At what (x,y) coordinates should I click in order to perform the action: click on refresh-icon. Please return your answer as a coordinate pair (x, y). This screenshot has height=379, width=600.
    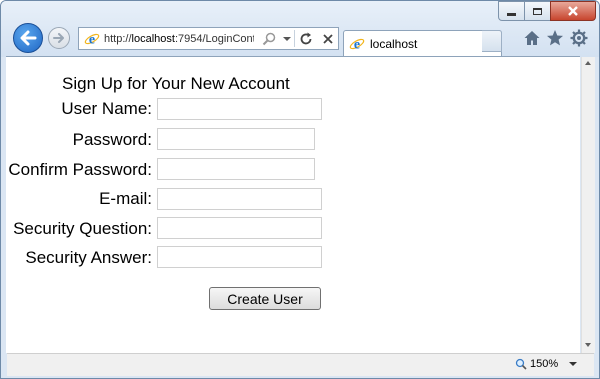
    Looking at the image, I should click on (306, 38).